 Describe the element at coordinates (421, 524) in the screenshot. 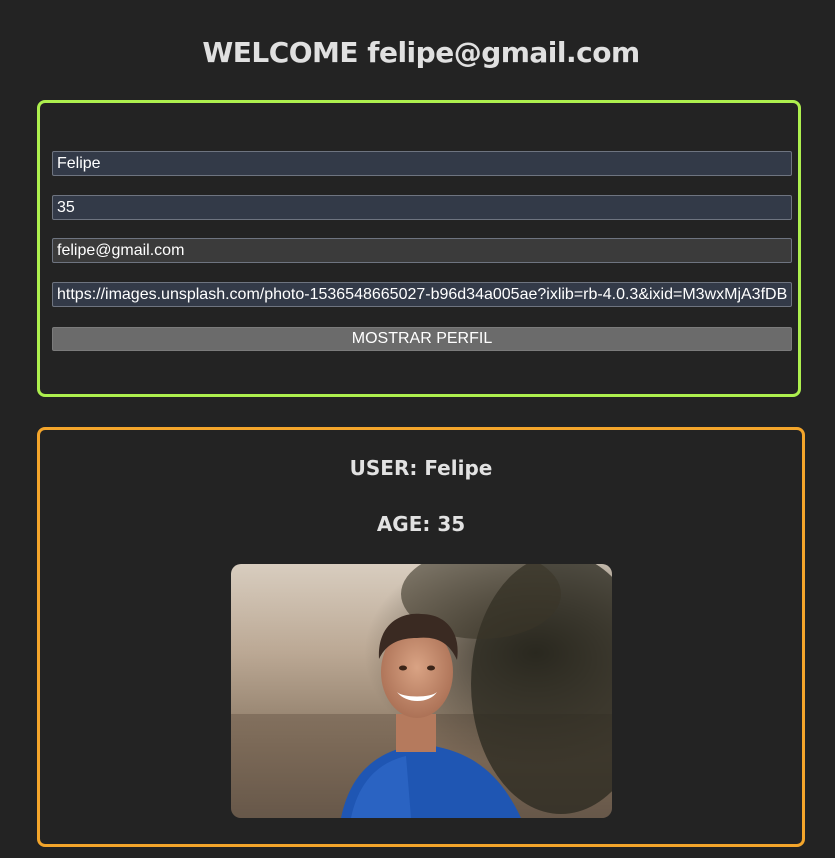

I see `profile-age: AGE: 35` at that location.